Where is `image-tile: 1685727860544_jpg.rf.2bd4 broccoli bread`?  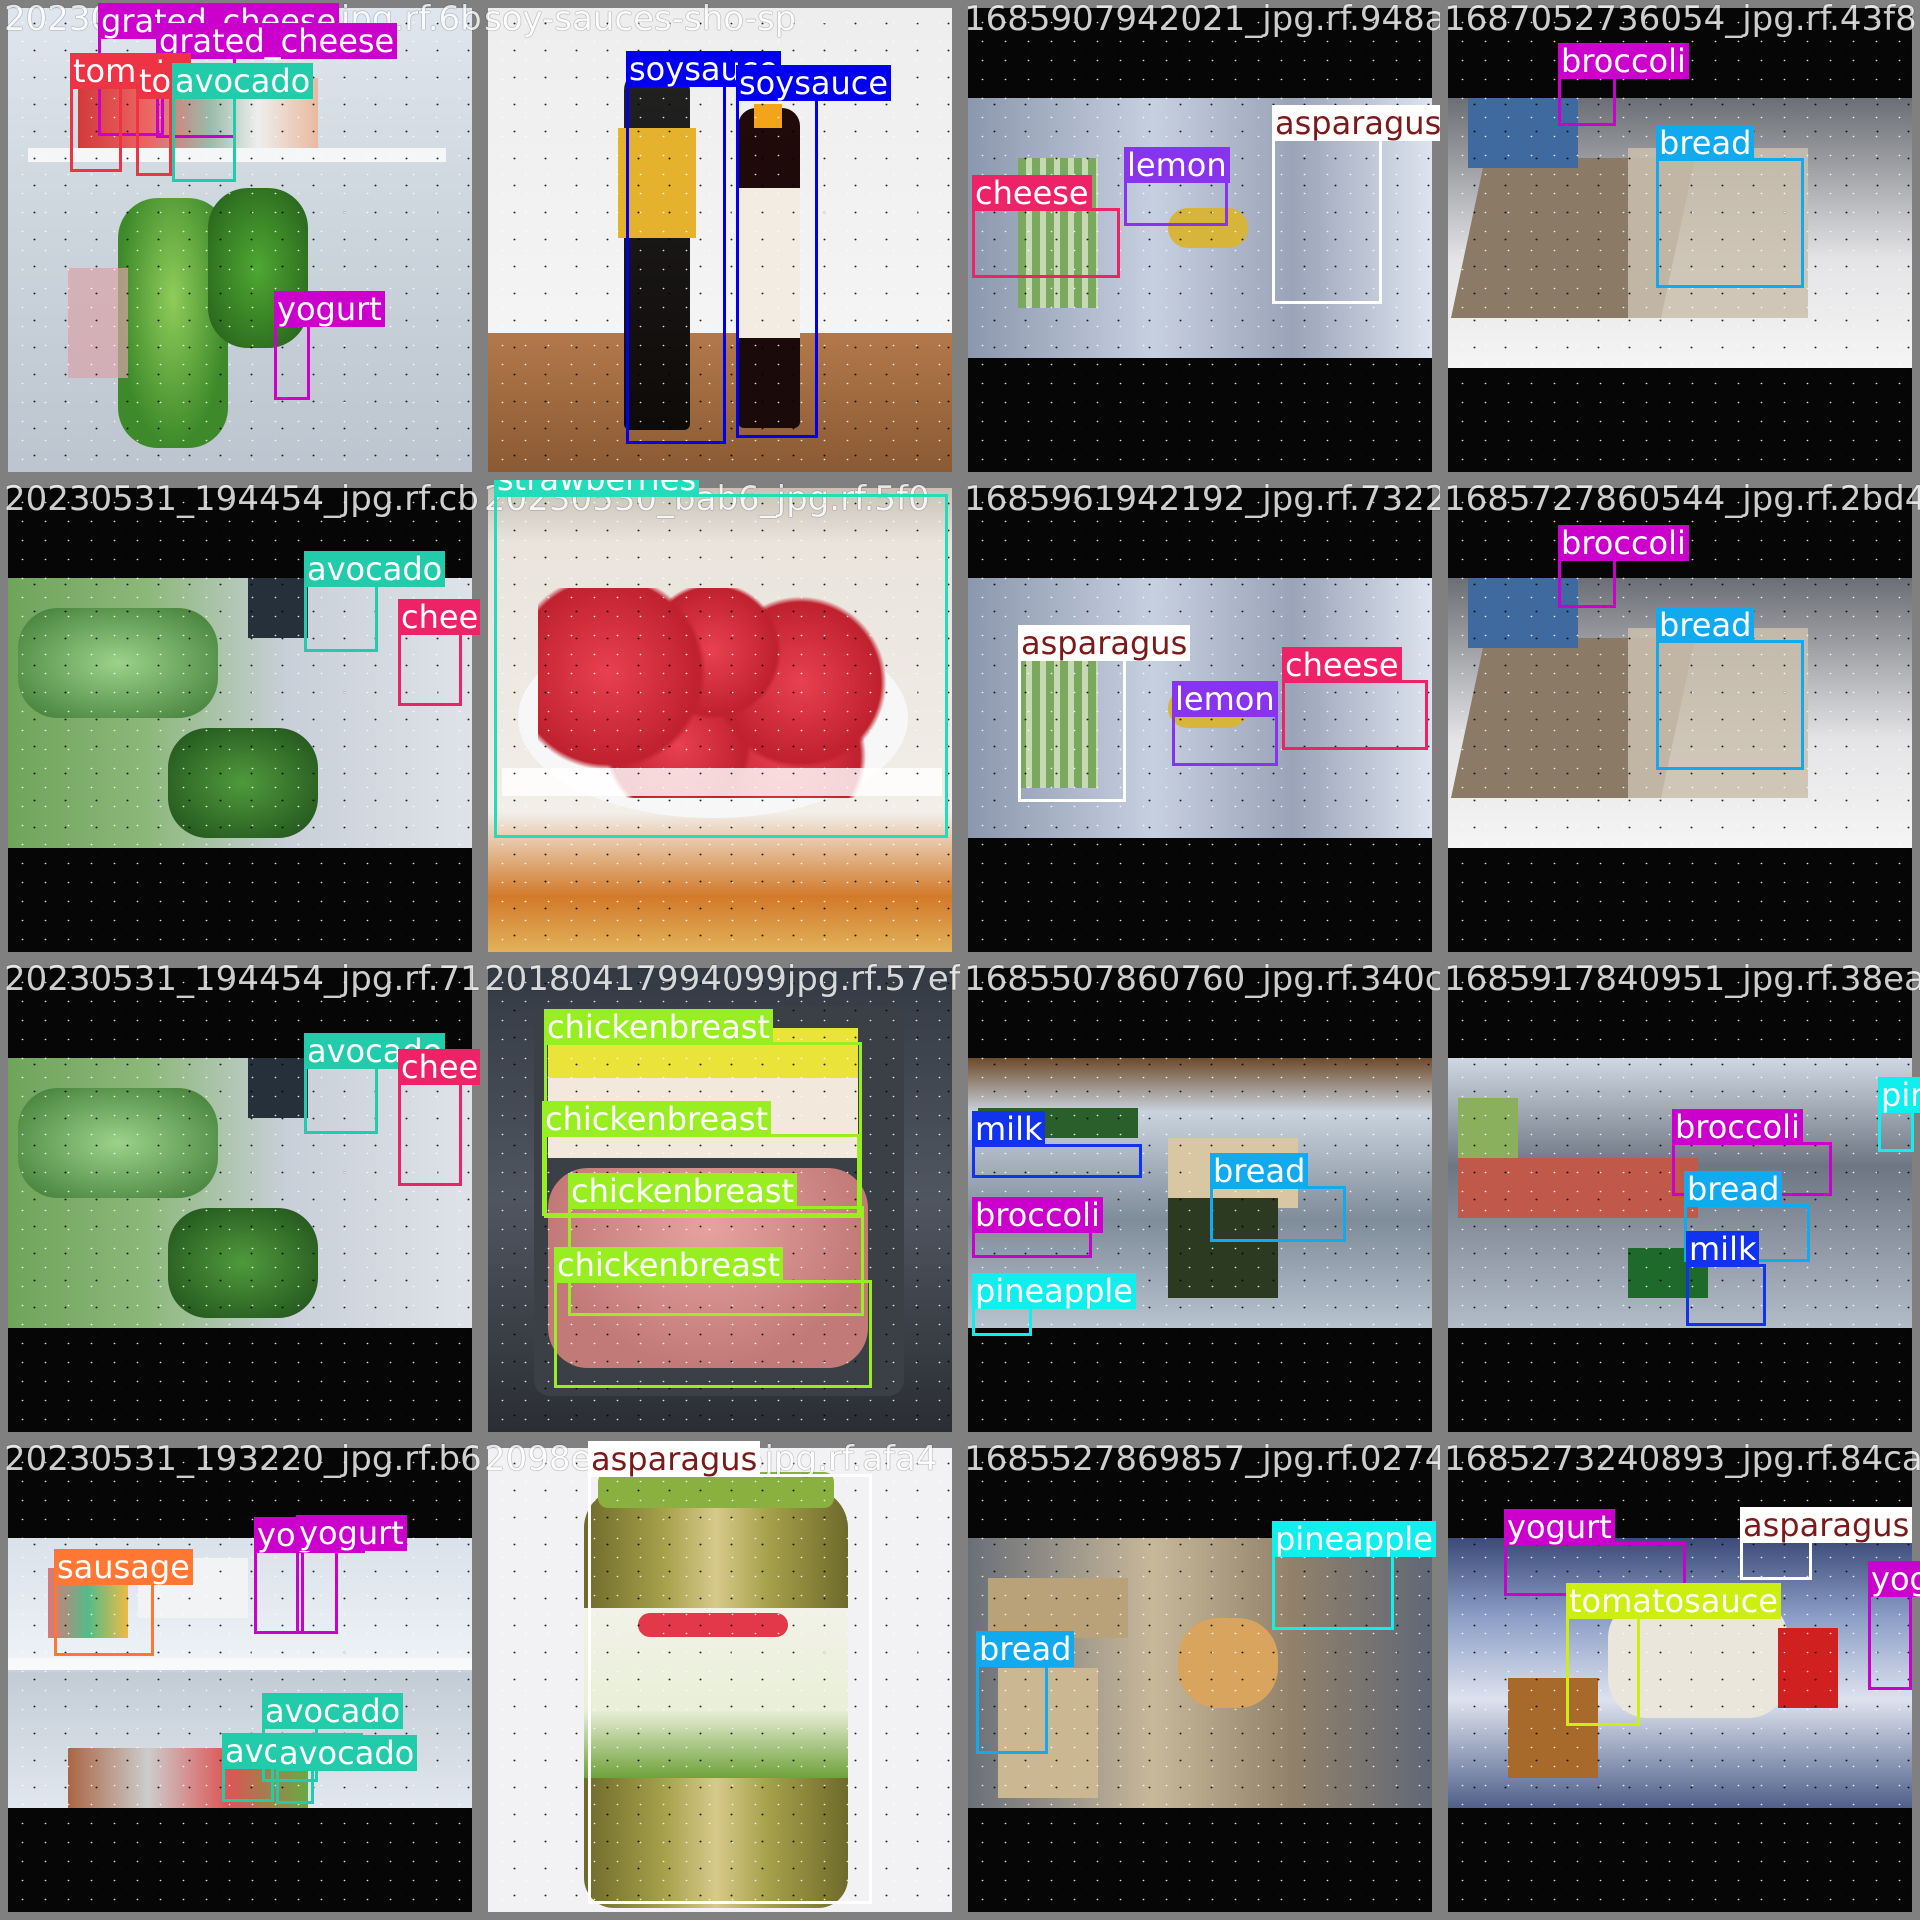
image-tile: 1685727860544_jpg.rf.2bd4 broccoli bread is located at coordinates (1680, 720).